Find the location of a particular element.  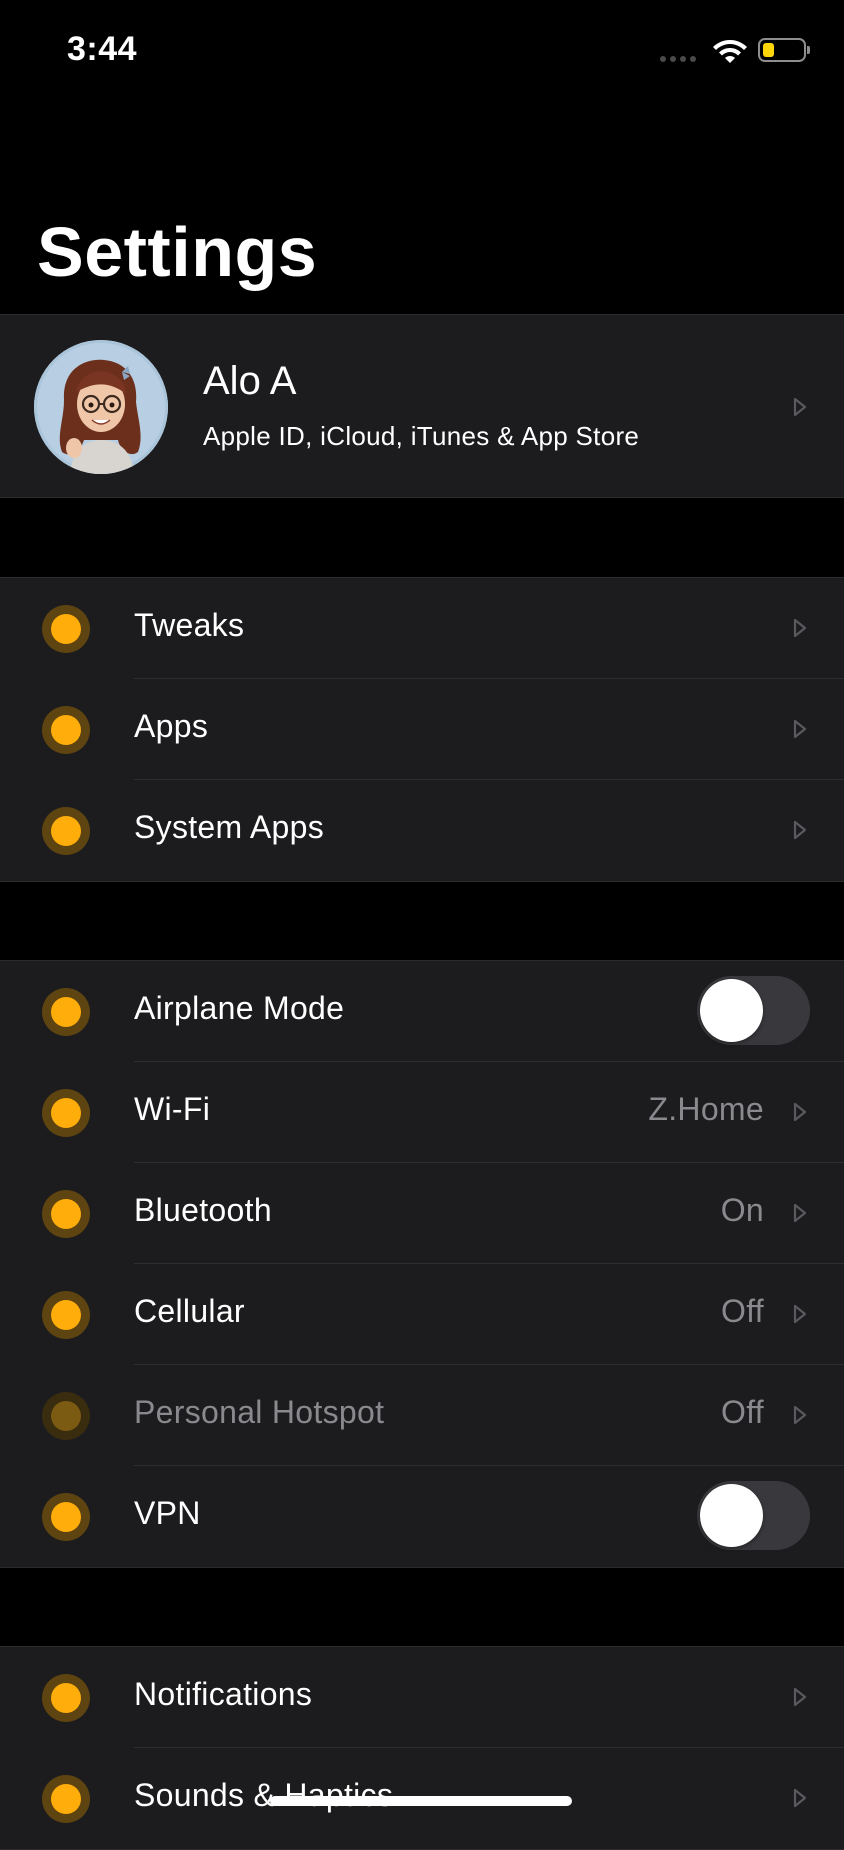

row-label: Bluetooth is located at coordinates (203, 1210).